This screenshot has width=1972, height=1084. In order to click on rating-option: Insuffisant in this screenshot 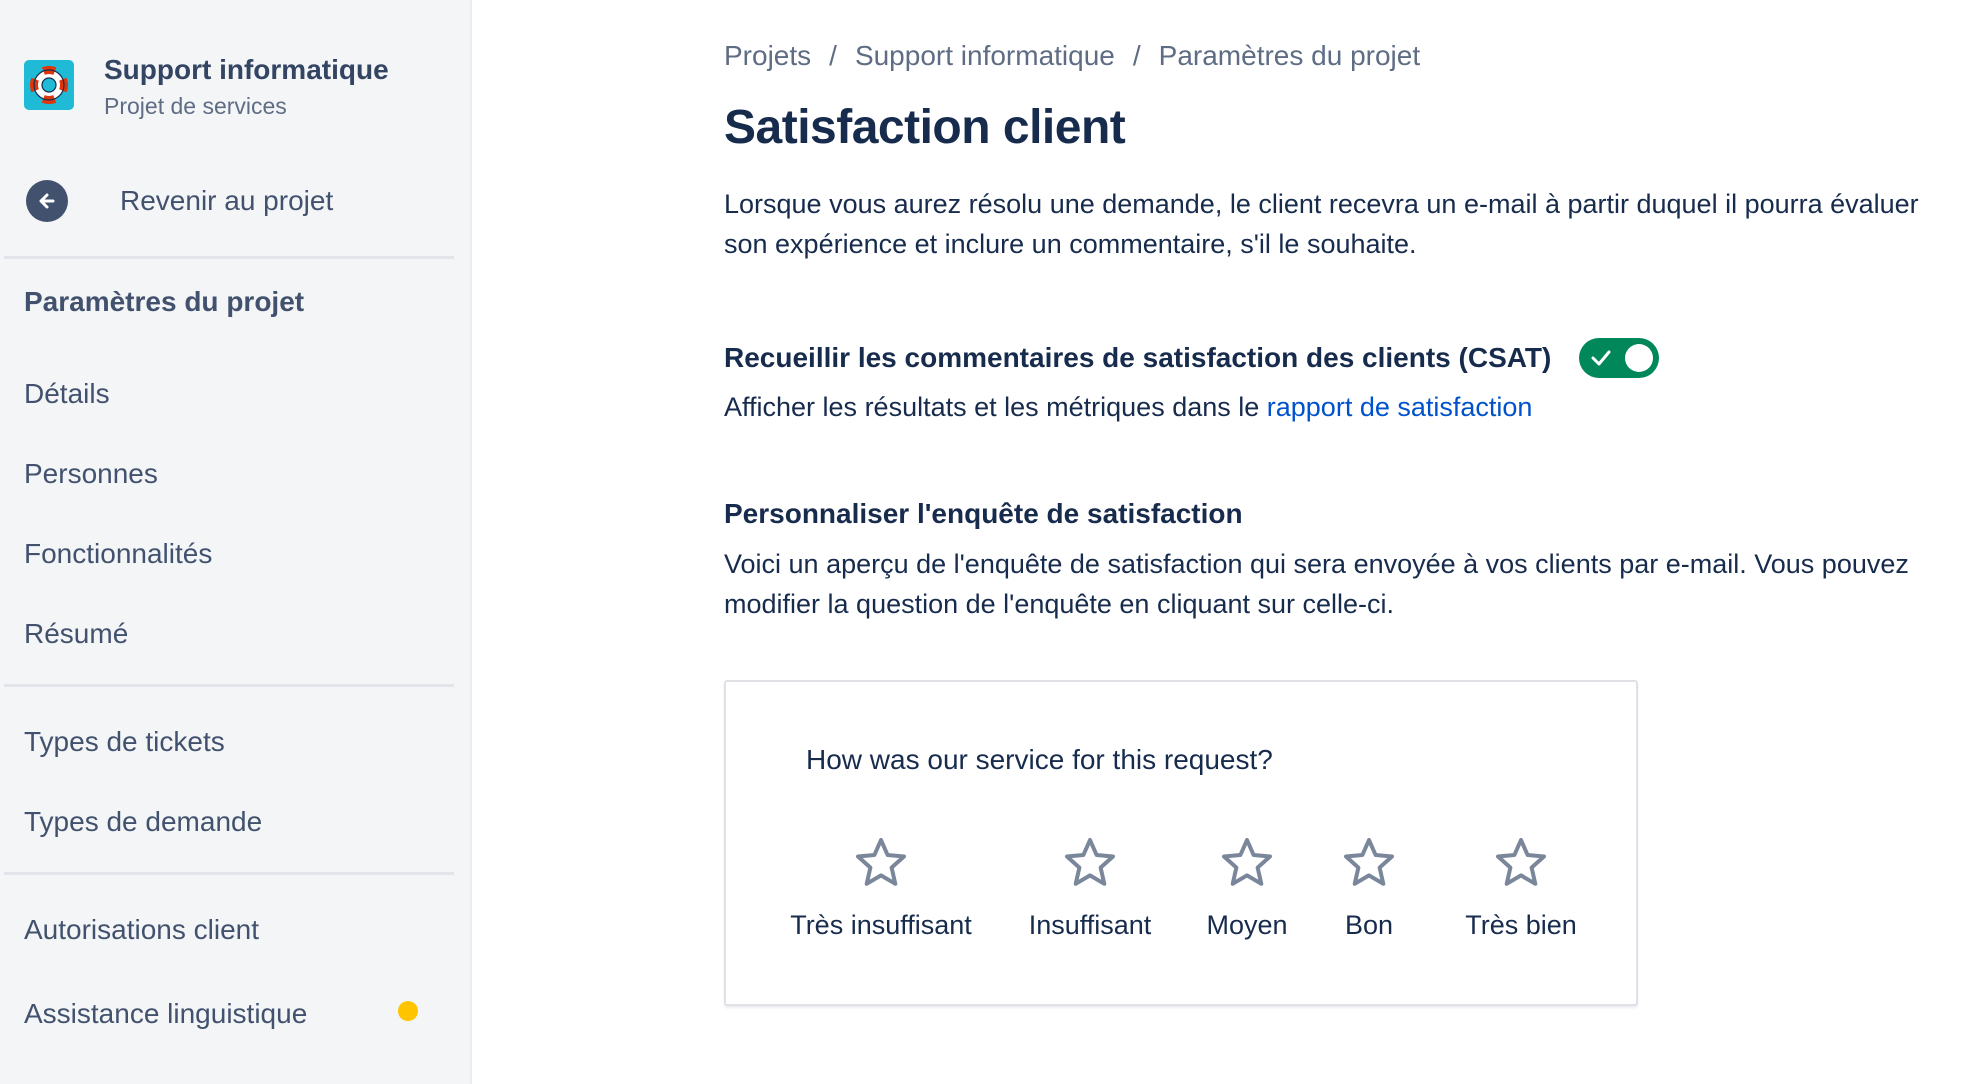, I will do `click(1090, 888)`.